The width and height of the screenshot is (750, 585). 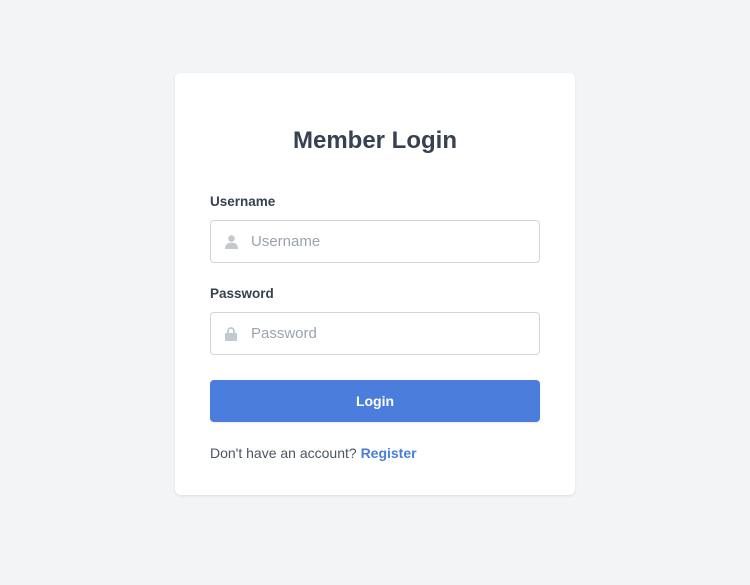 What do you see at coordinates (374, 140) in the screenshot?
I see `page-title: Member Login` at bounding box center [374, 140].